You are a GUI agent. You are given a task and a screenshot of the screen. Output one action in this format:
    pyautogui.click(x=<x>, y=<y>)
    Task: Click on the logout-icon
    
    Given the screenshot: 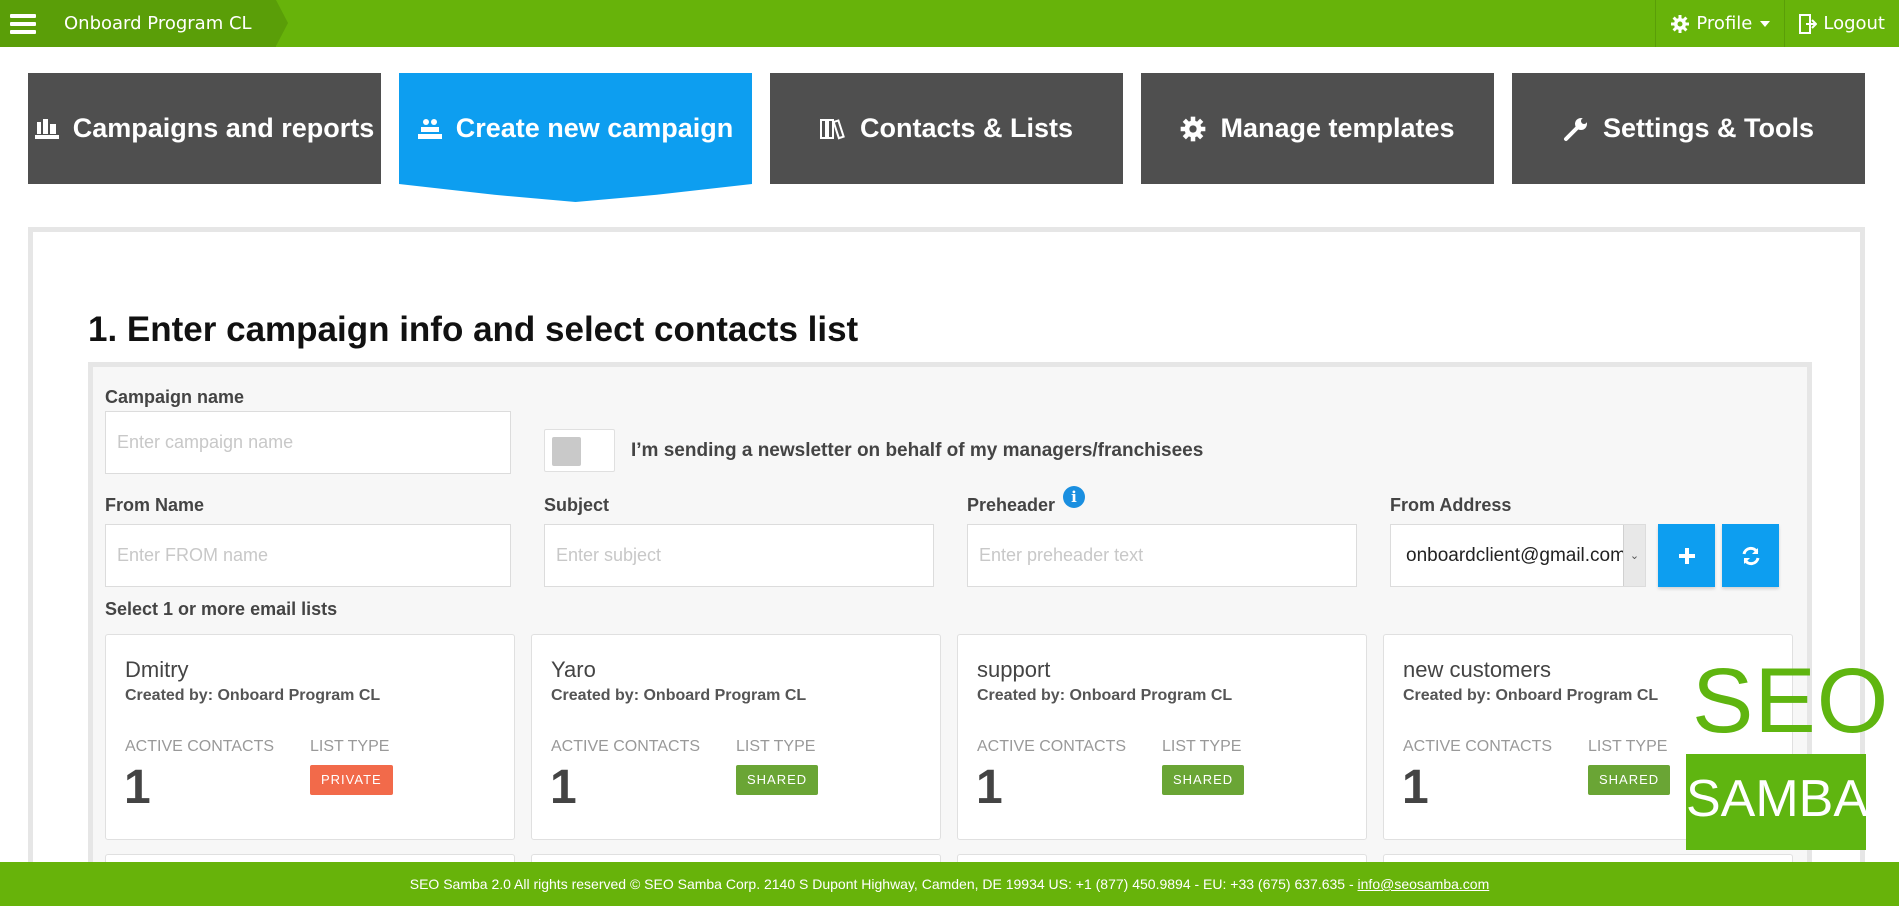 What is the action you would take?
    pyautogui.click(x=1808, y=23)
    